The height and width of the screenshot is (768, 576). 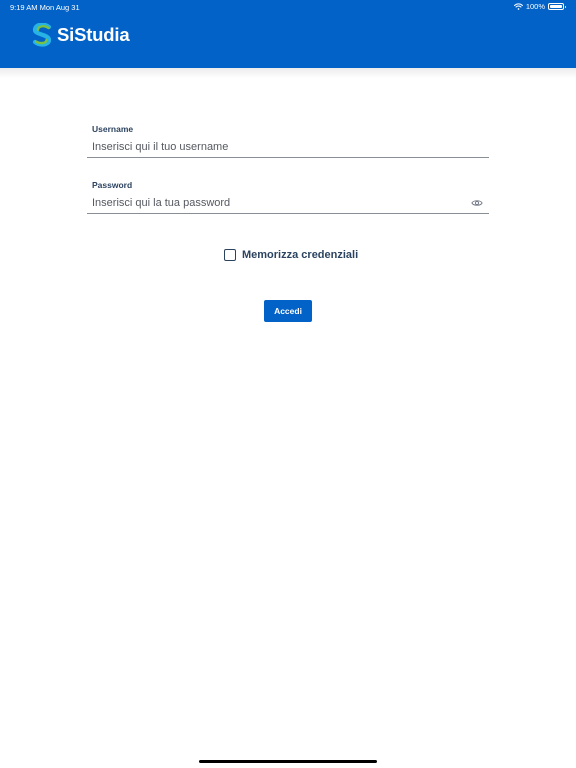 I want to click on username-field-group: Username, so click(x=288, y=144).